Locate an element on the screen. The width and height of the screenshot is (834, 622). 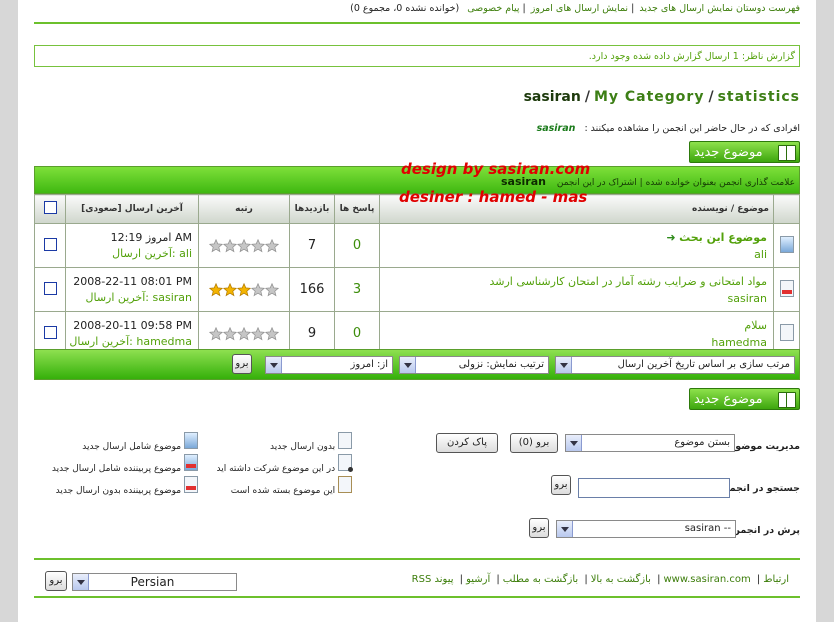
new-topic-button: موضوع جدید is located at coordinates (744, 152).